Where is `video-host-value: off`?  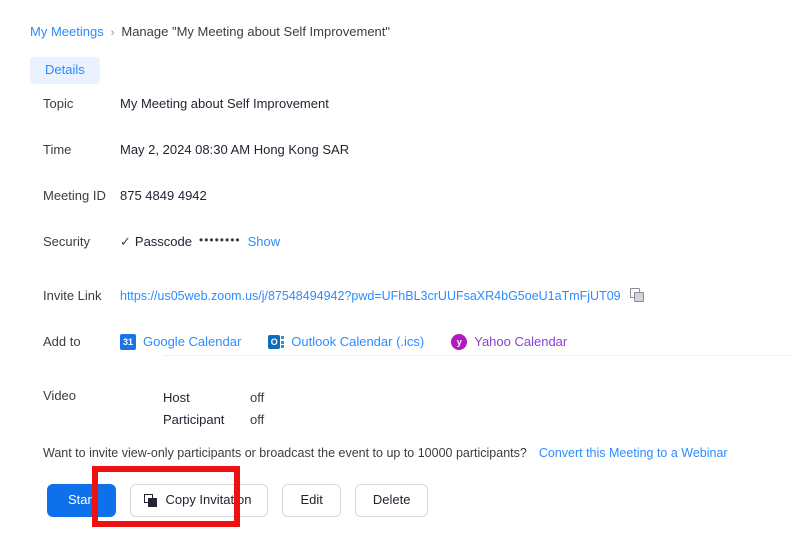
video-host-value: off is located at coordinates (257, 397).